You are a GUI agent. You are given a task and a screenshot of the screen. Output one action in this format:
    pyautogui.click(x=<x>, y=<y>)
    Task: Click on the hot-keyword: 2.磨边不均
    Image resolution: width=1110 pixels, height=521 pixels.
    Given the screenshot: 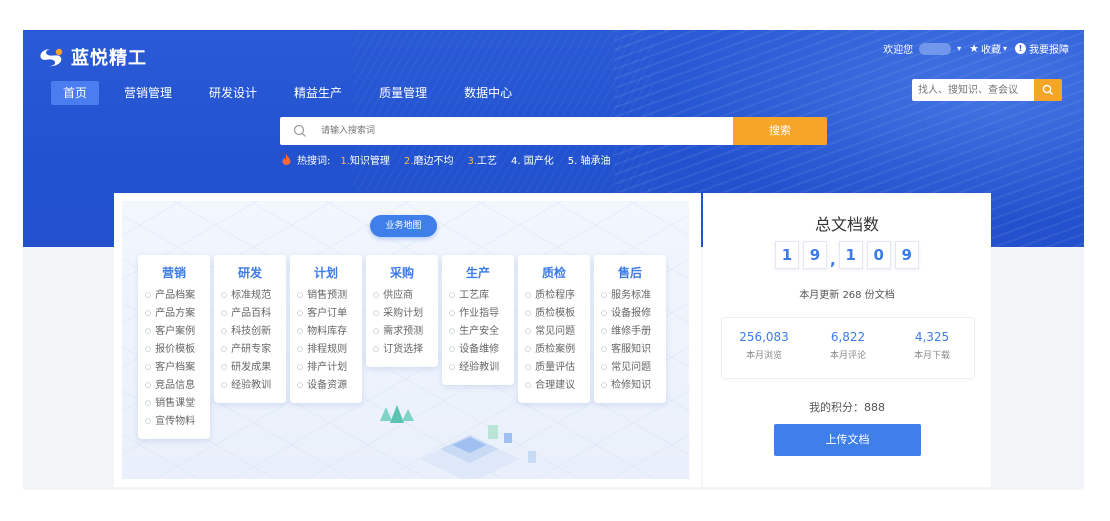 What is the action you would take?
    pyautogui.click(x=429, y=159)
    